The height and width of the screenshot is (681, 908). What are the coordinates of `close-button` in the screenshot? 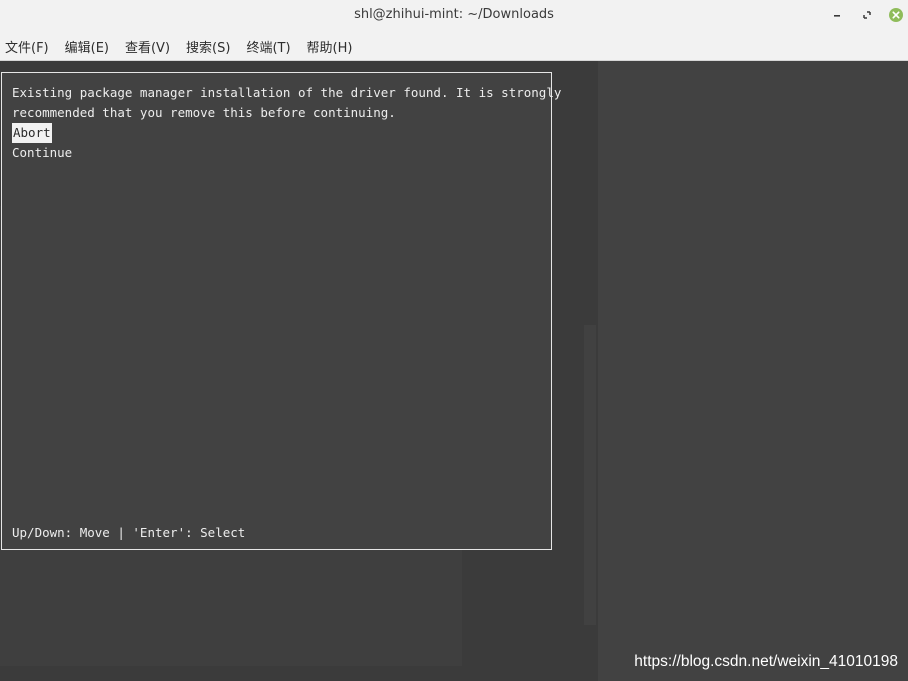 It's located at (896, 15).